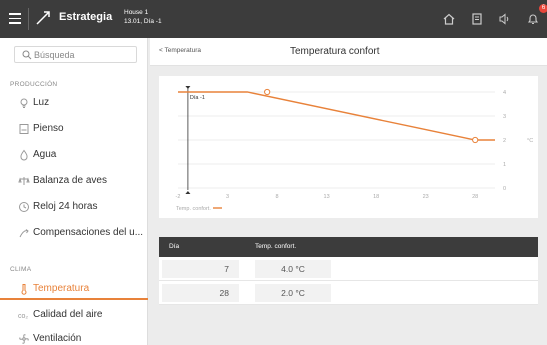 This screenshot has height=345, width=547. I want to click on strategy-icon, so click(43, 18).